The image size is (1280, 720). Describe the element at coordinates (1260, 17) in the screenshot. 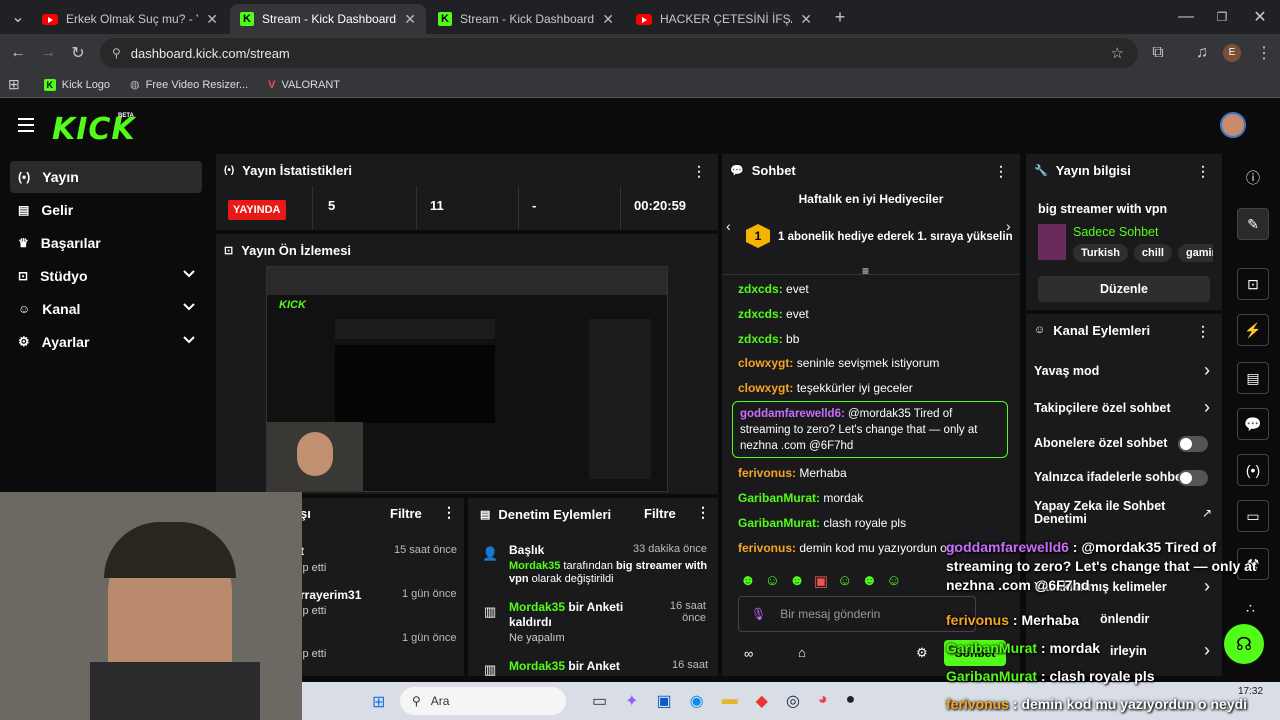

I see `window-close-icon: ✕` at that location.